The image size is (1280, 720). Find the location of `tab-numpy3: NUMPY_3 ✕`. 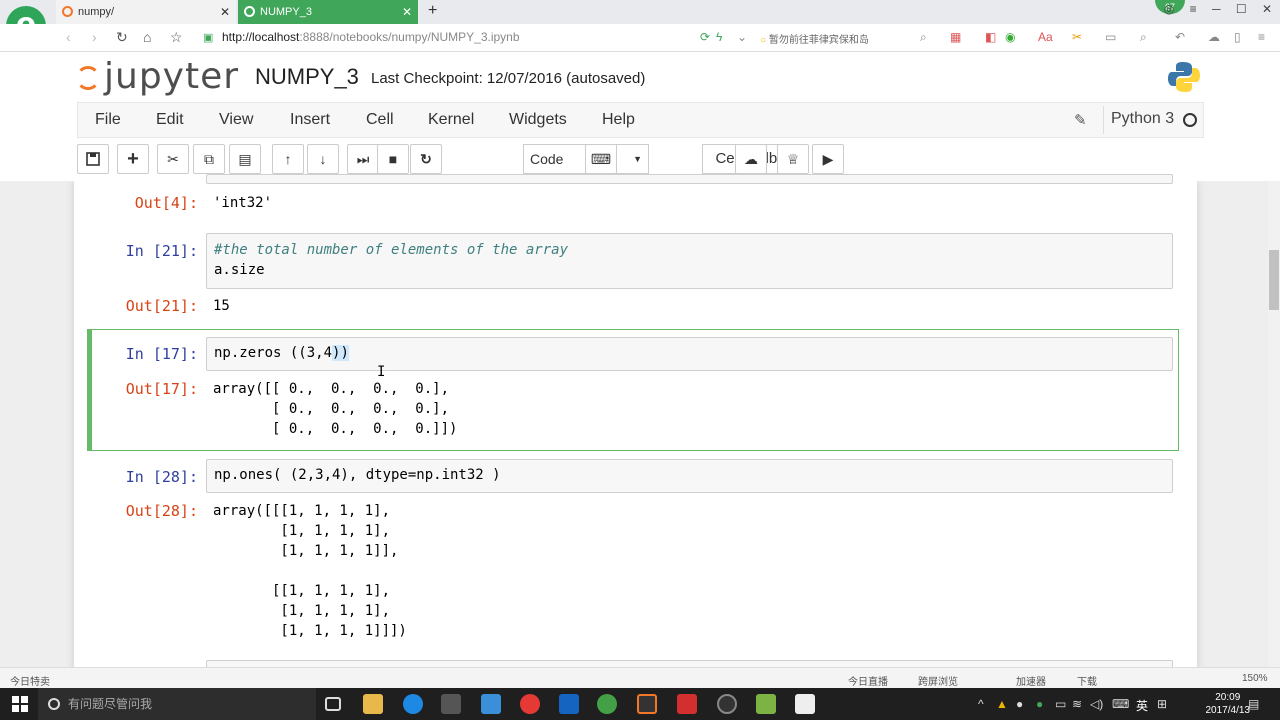

tab-numpy3: NUMPY_3 ✕ is located at coordinates (328, 12).